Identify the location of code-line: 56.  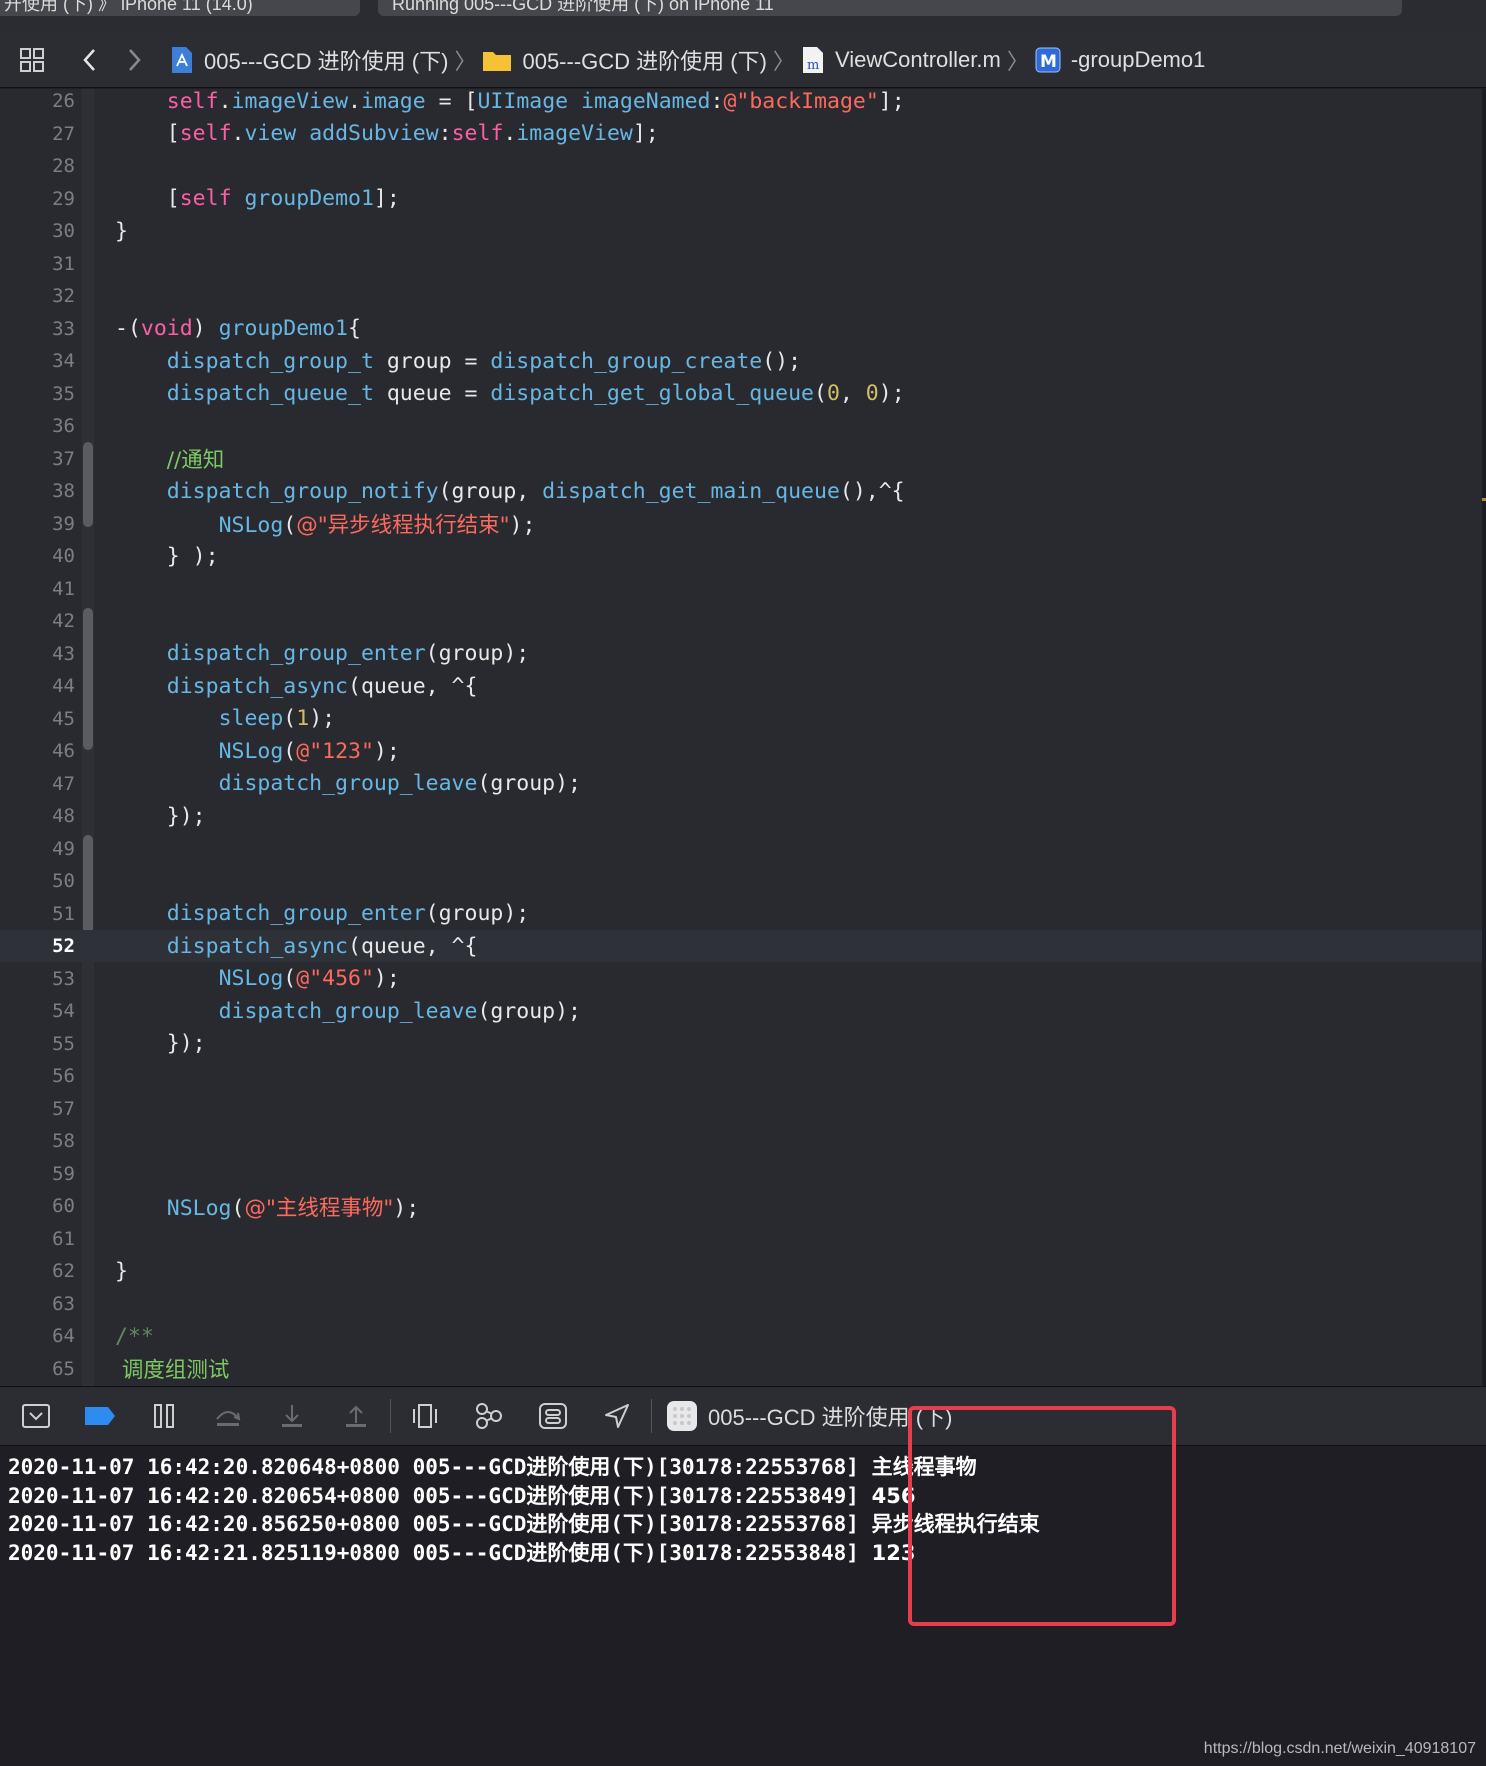
(741, 1076).